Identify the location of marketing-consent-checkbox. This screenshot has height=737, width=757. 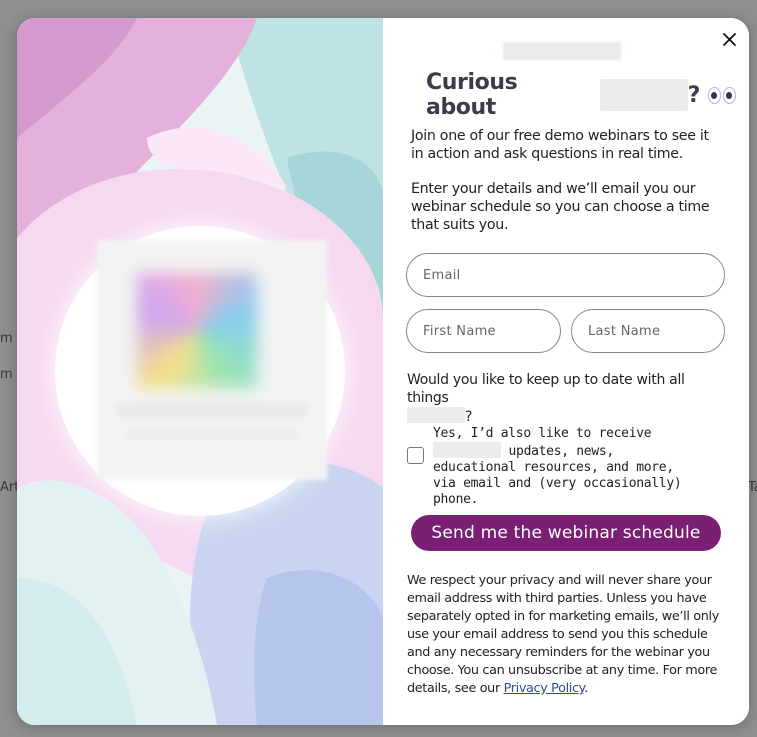
(415, 455).